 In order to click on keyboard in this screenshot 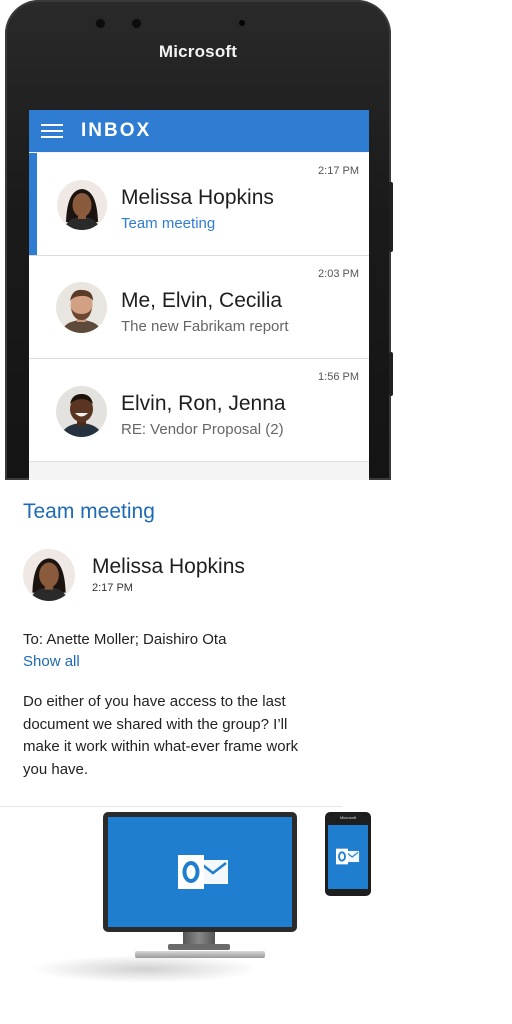, I will do `click(200, 954)`.